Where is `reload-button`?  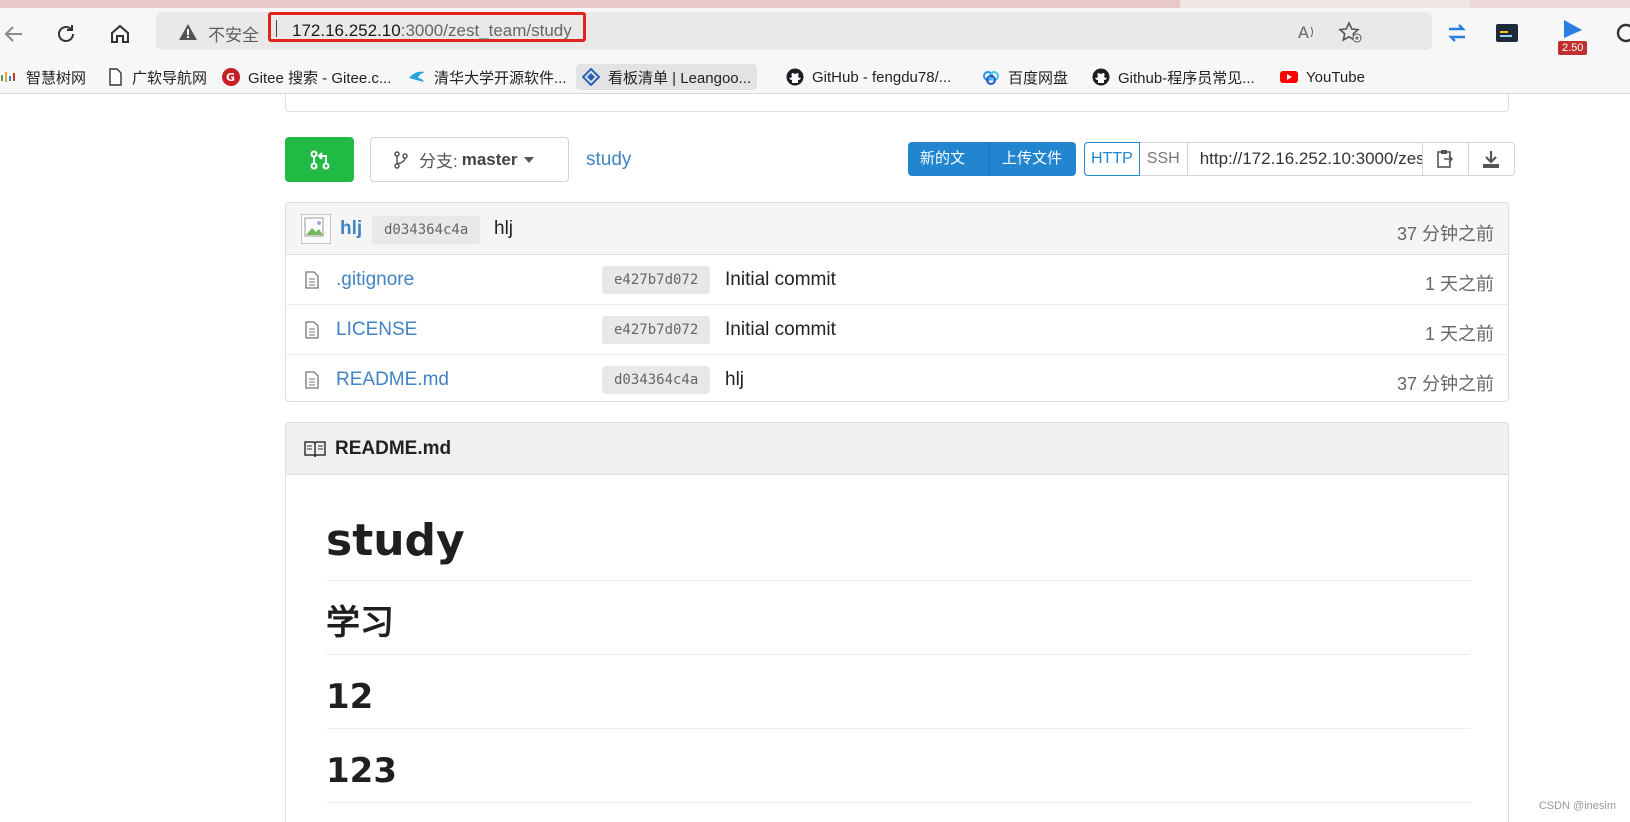
reload-button is located at coordinates (66, 34).